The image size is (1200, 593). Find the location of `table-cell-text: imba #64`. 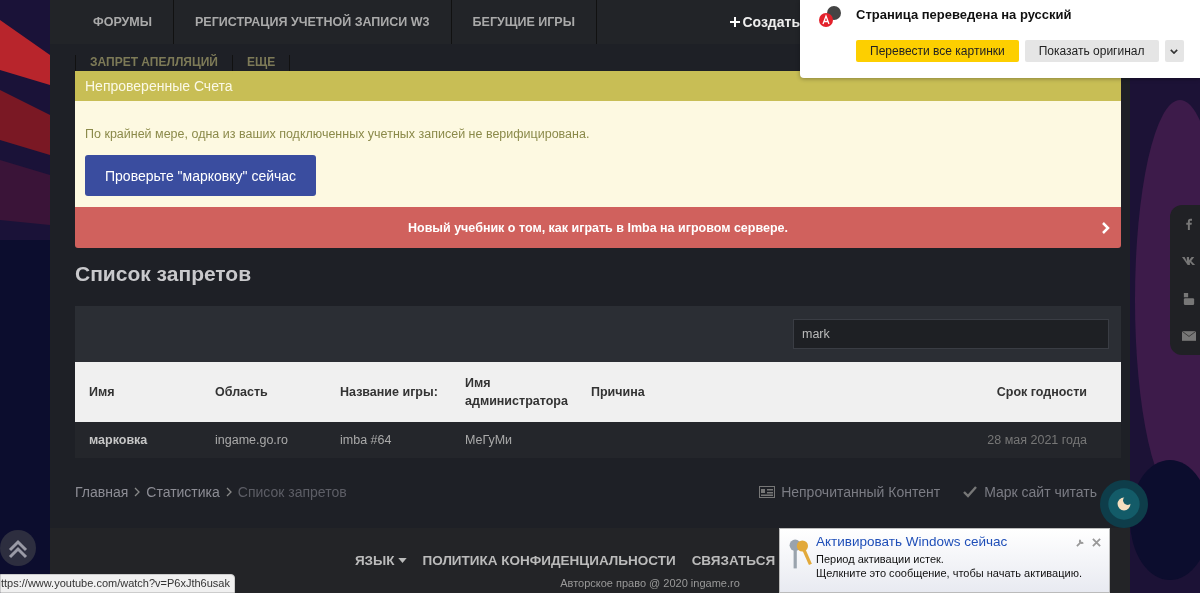

table-cell-text: imba #64 is located at coordinates (366, 440).